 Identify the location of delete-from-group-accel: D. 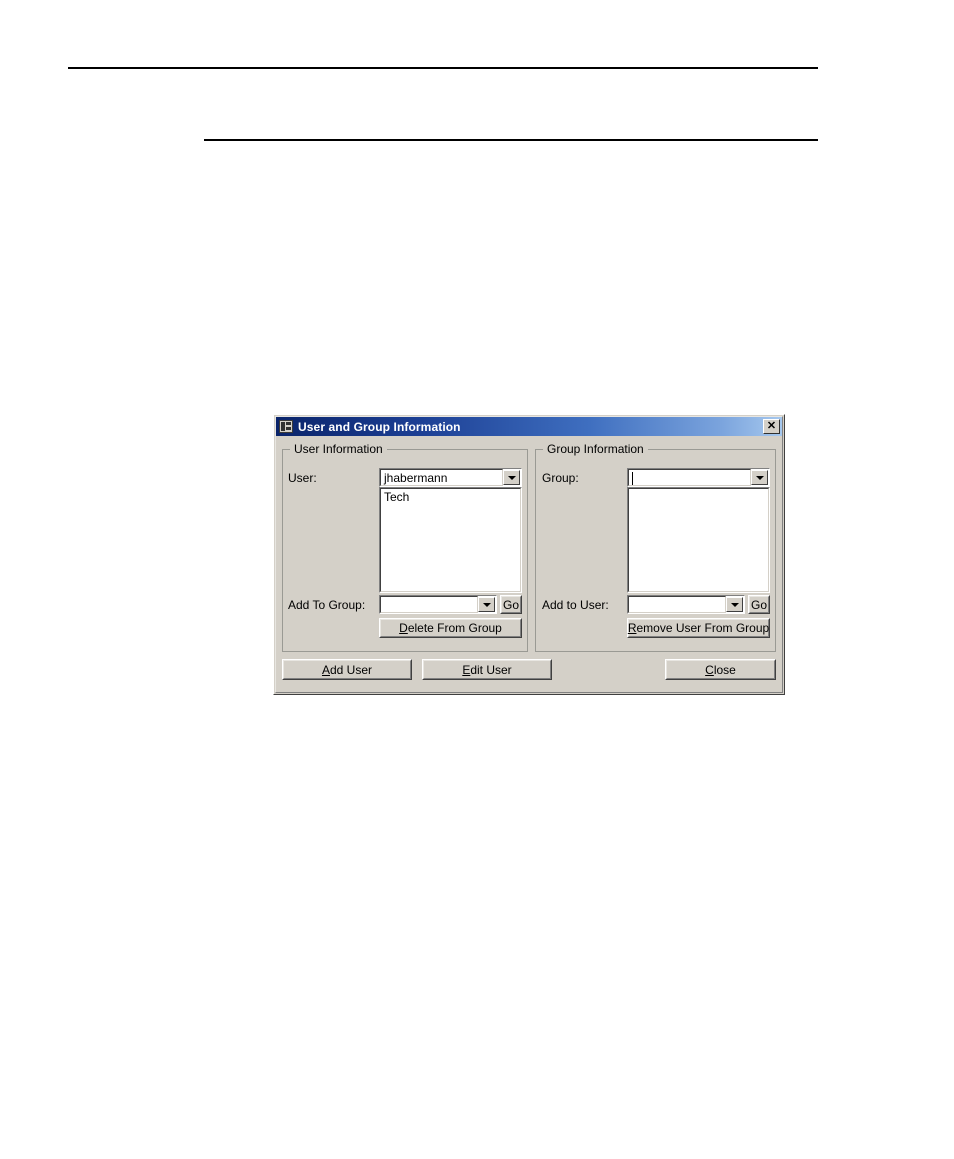
(403, 628).